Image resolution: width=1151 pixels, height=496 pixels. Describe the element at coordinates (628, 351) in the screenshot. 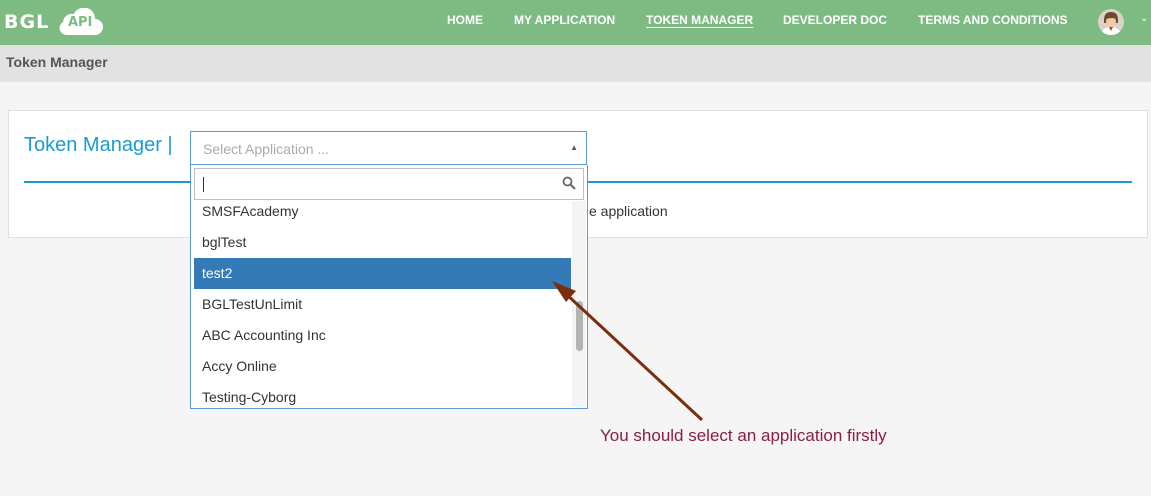

I see `annotation-arrow-icon` at that location.